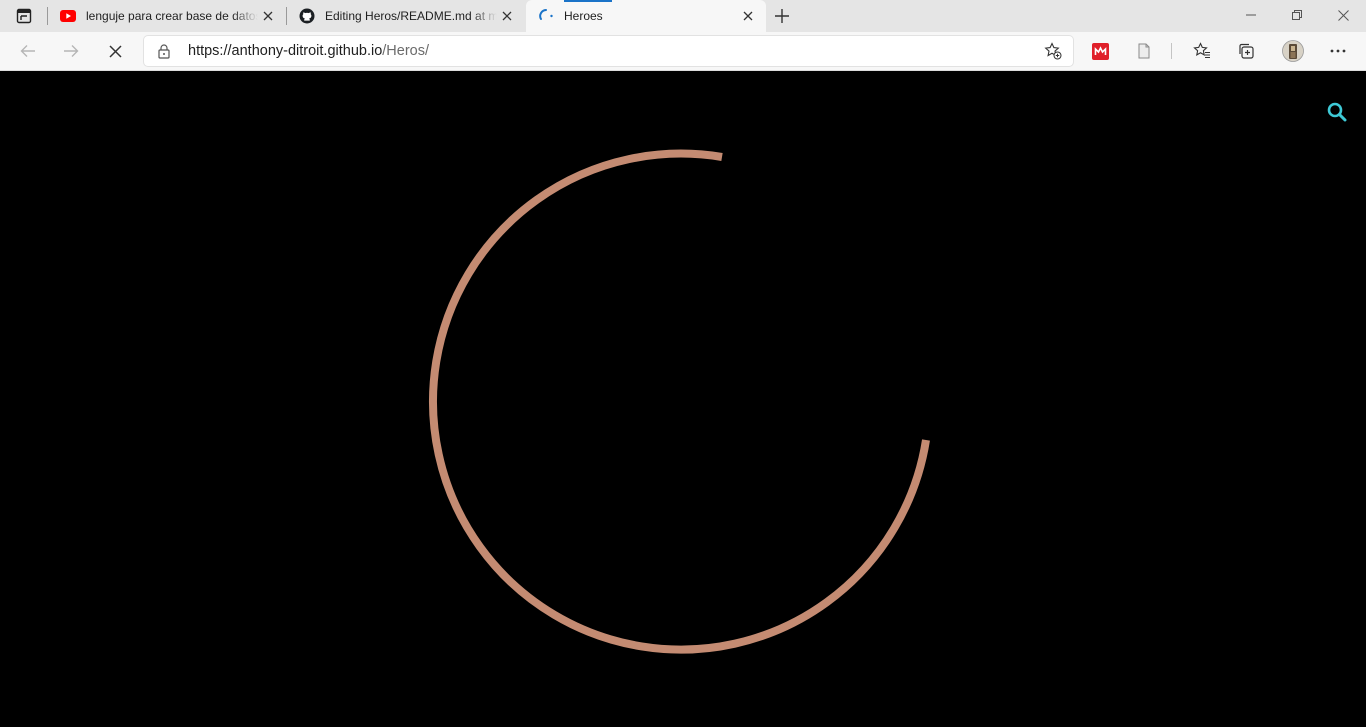  I want to click on tab-actions-menu-button, so click(24, 16).